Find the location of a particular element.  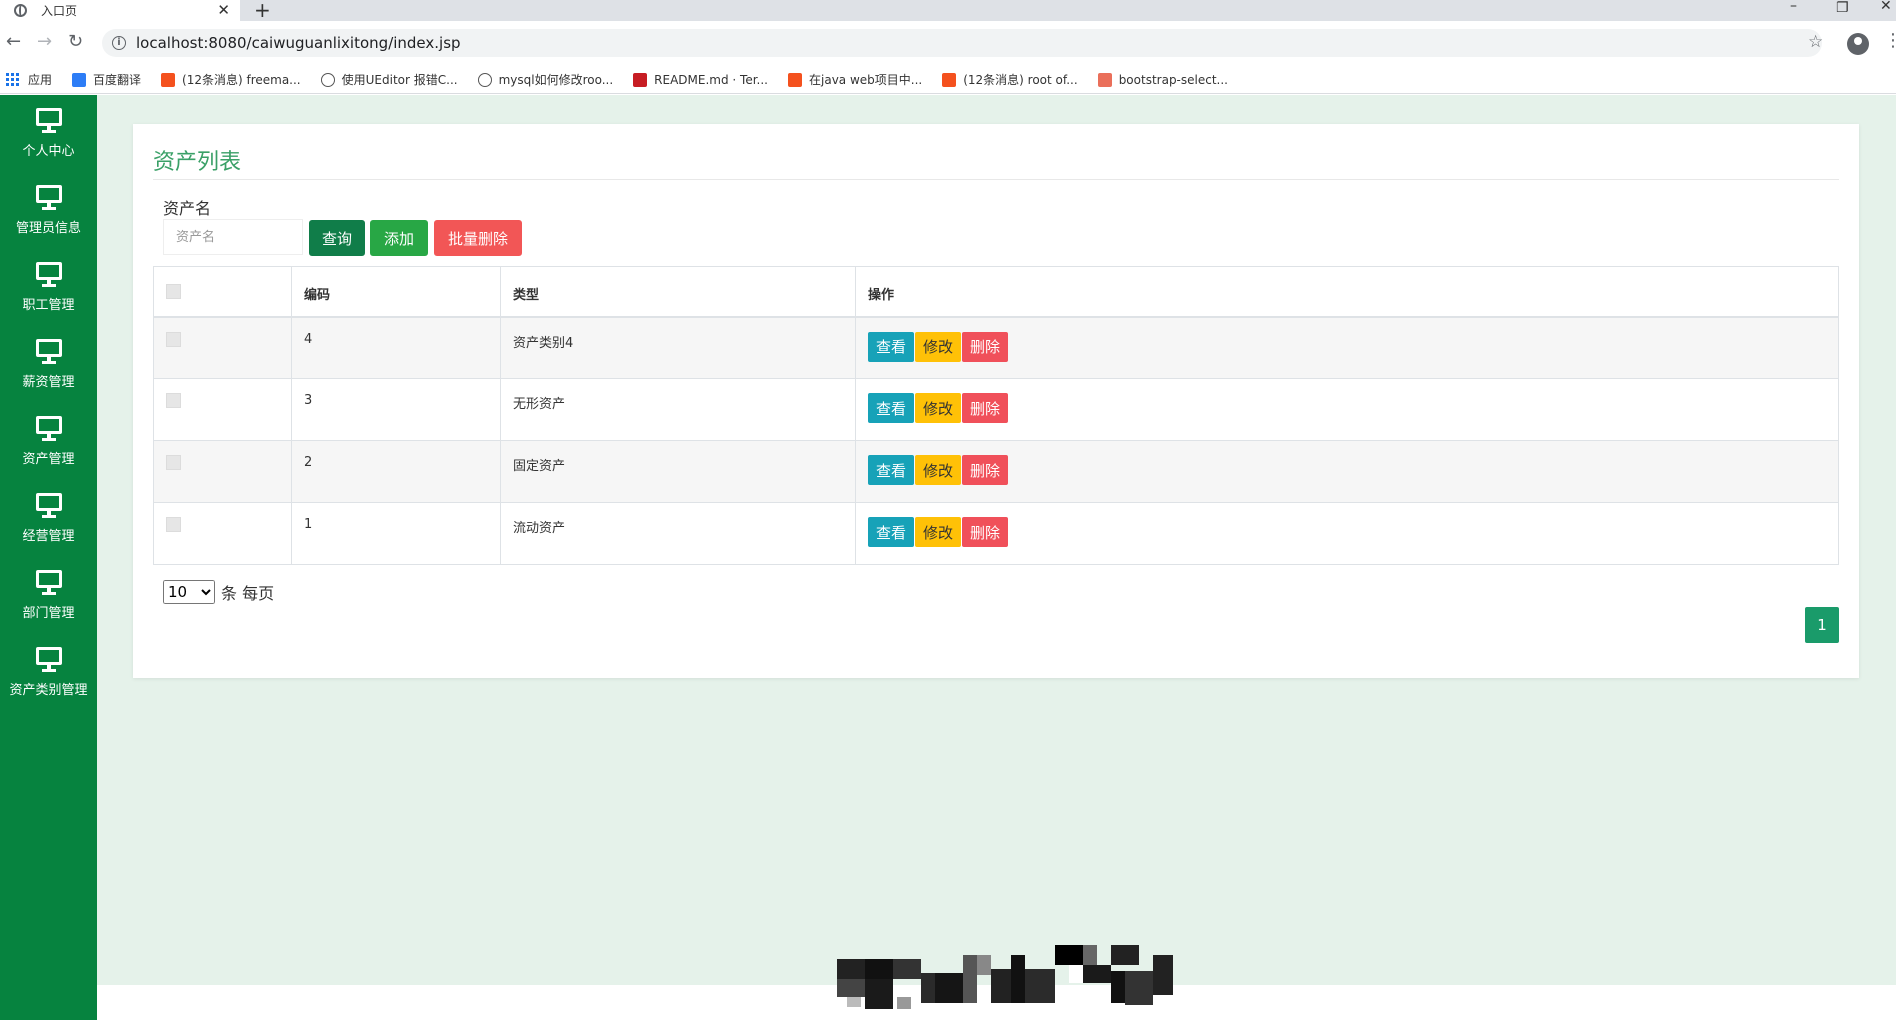

table-row: 2 固定资产 查看 修改 删除 is located at coordinates (996, 471).